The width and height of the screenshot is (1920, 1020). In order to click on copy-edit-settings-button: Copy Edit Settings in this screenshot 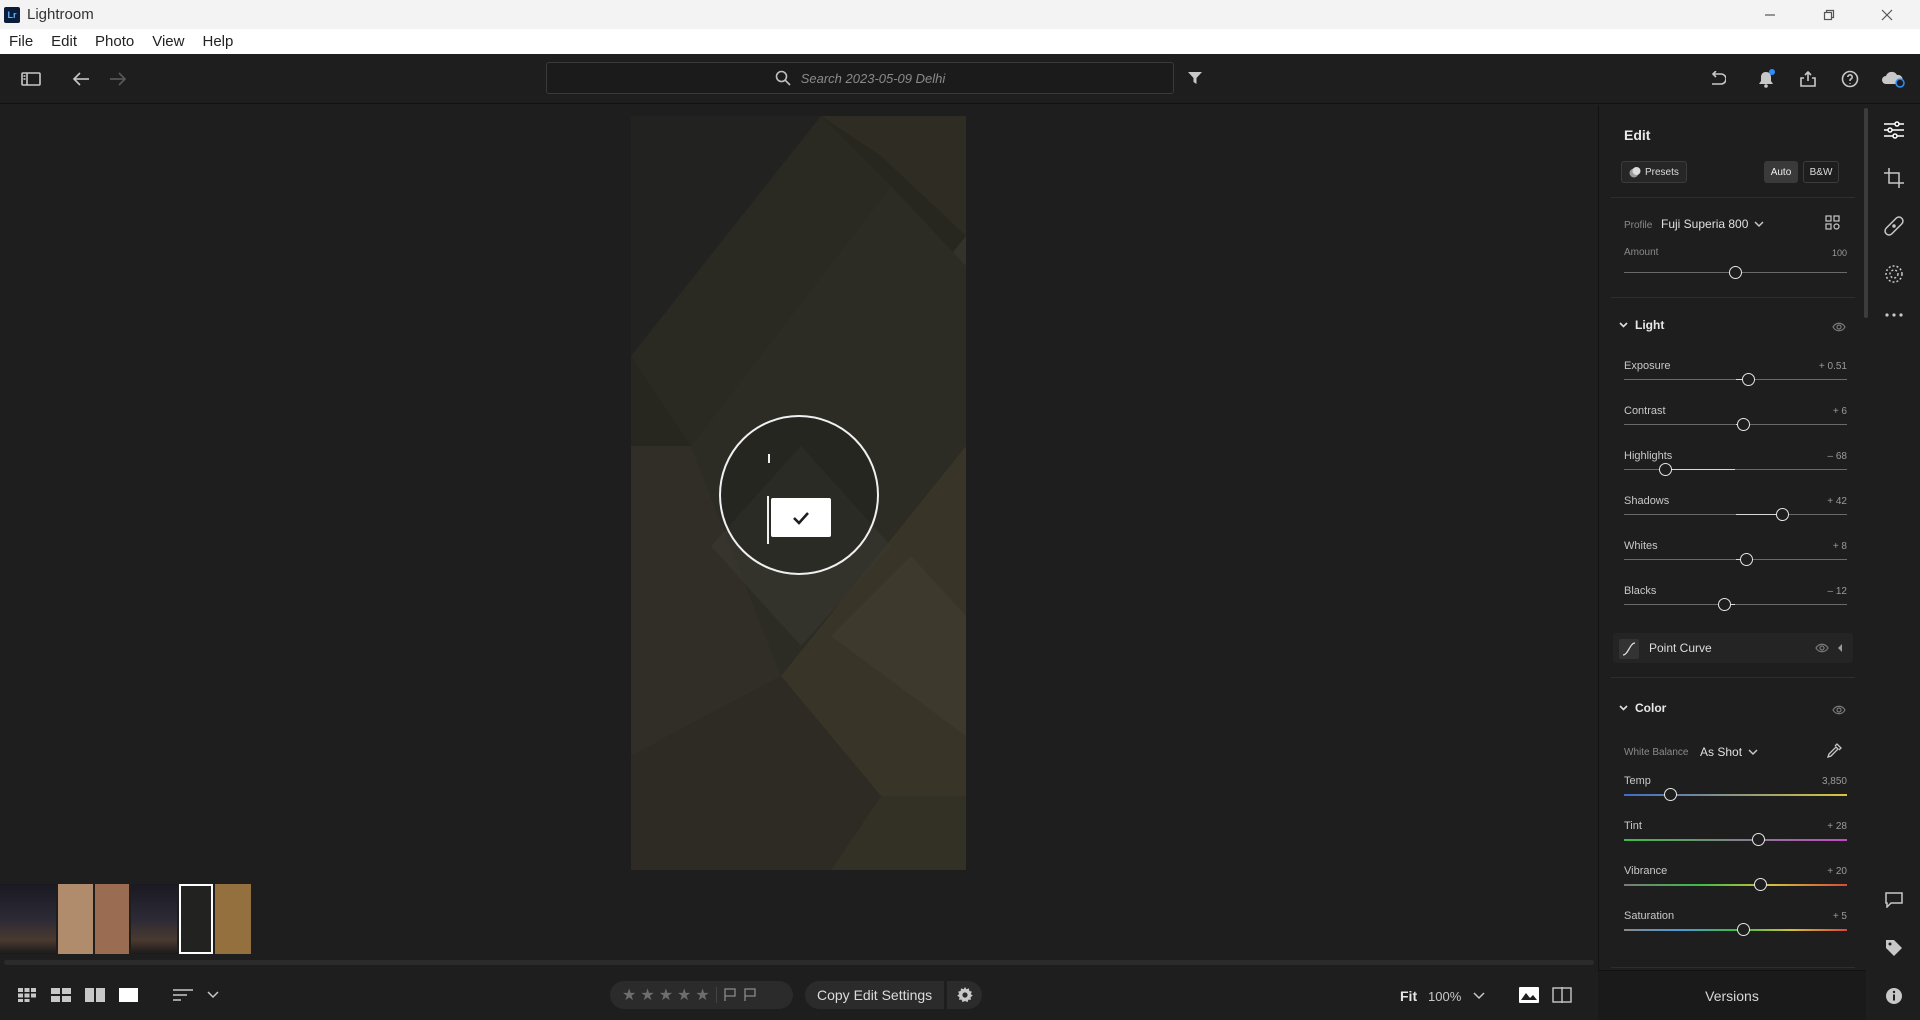, I will do `click(875, 995)`.